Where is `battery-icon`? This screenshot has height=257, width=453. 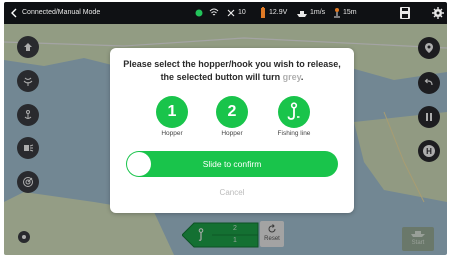 battery-icon is located at coordinates (263, 12).